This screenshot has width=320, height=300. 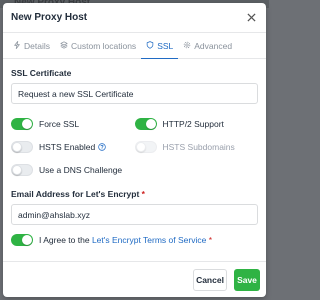 I want to click on tab-details-label: Details, so click(x=37, y=45).